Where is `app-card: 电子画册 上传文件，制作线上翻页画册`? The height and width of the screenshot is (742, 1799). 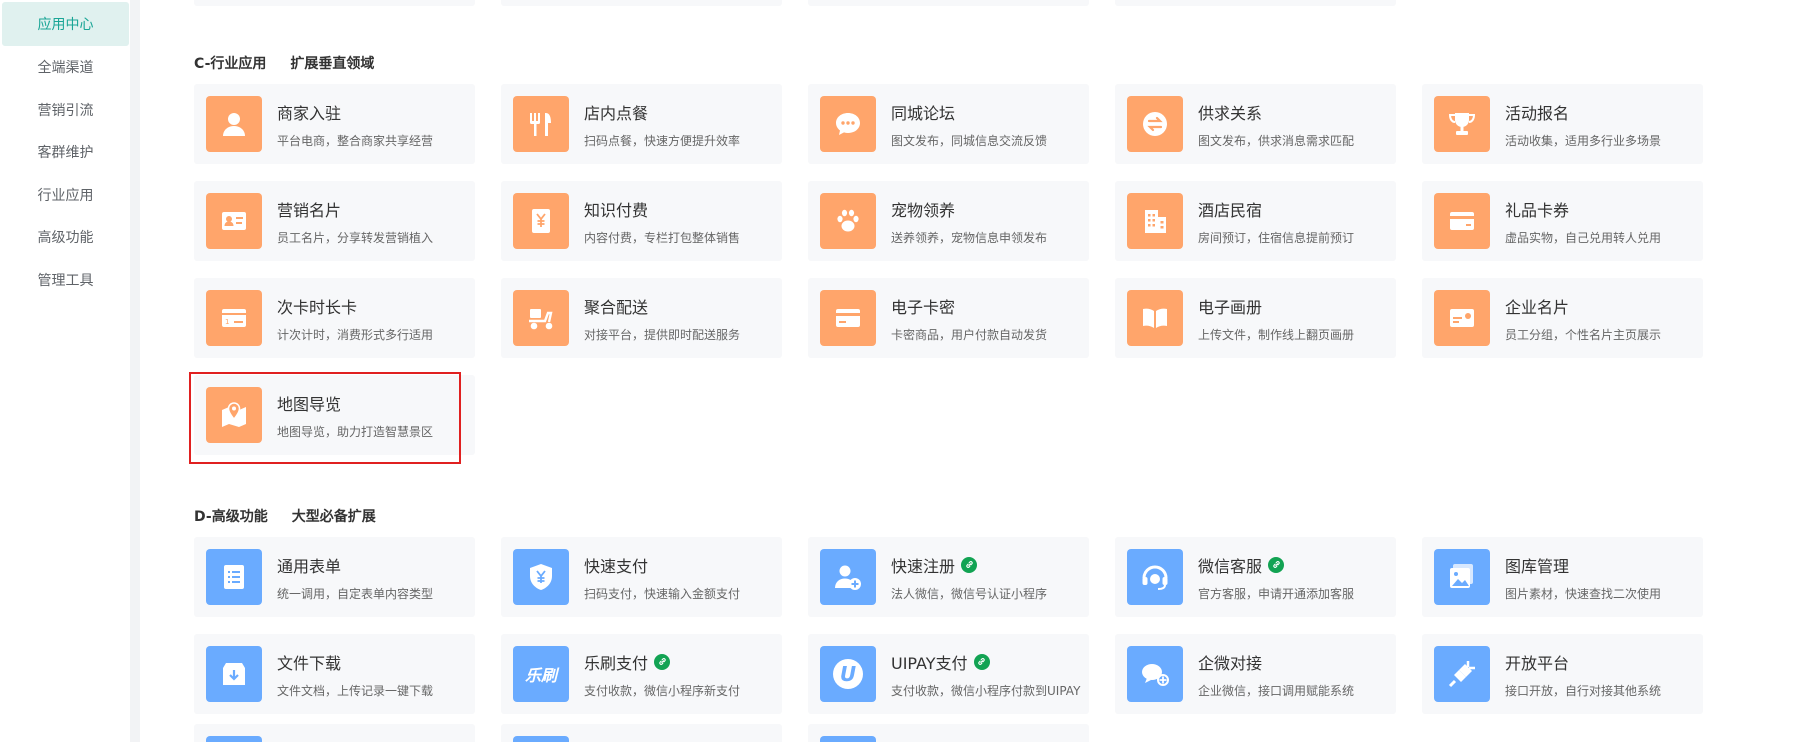
app-card: 电子画册 上传文件，制作线上翻页画册 is located at coordinates (1255, 318).